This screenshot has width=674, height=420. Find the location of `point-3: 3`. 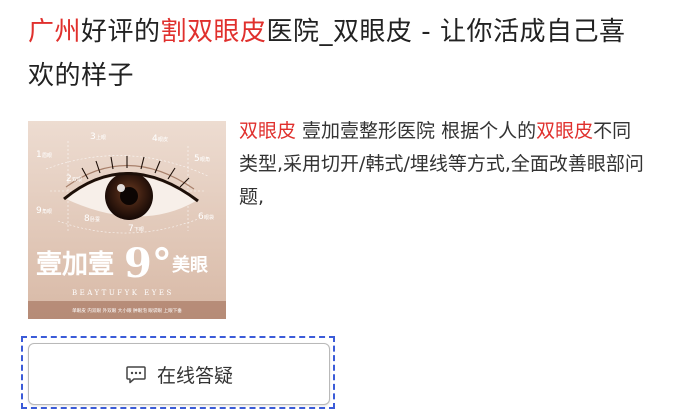

point-3: 3 is located at coordinates (93, 137).